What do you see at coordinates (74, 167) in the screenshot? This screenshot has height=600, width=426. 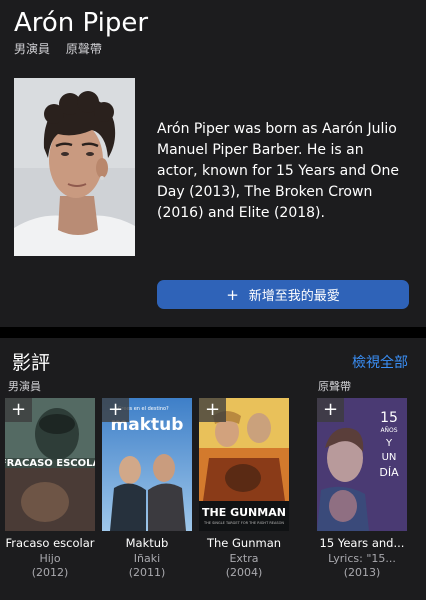 I see `artist-portrait` at bounding box center [74, 167].